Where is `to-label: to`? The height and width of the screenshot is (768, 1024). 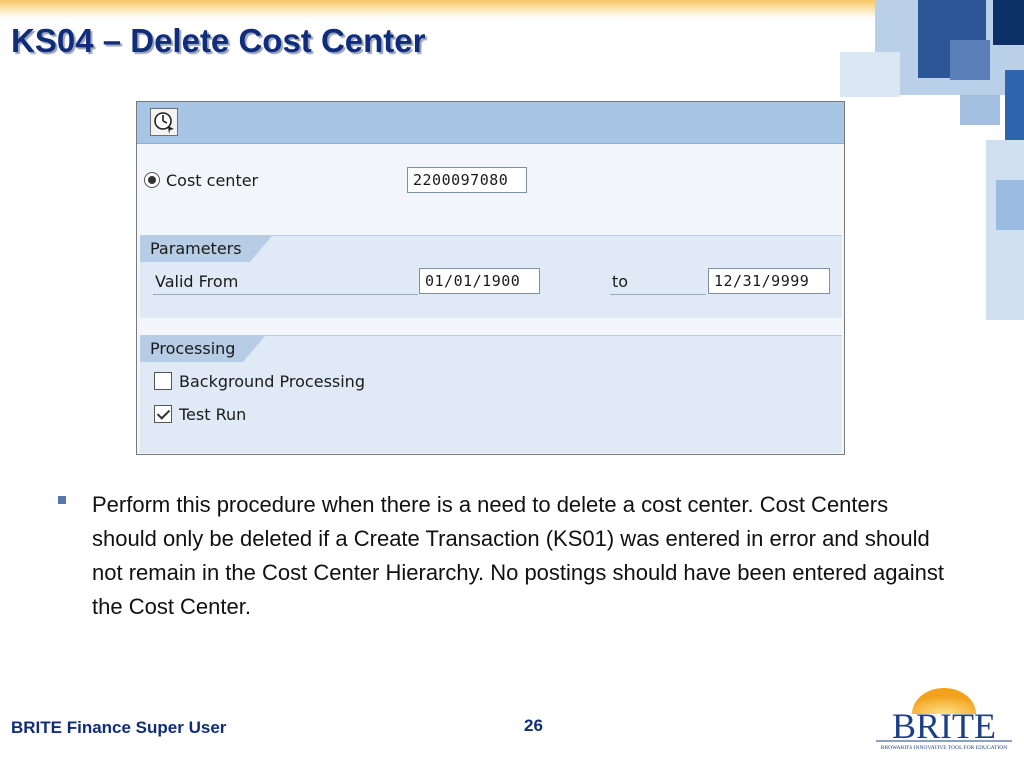 to-label: to is located at coordinates (620, 281).